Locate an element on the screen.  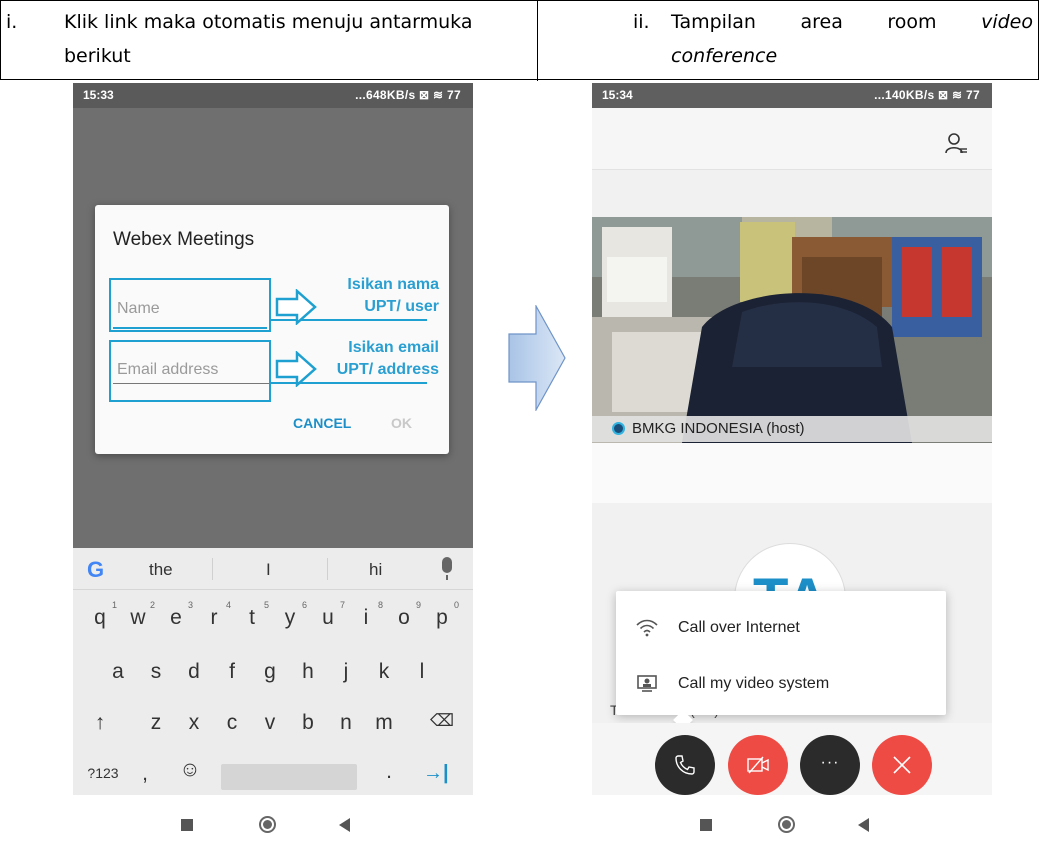
more-icon: ··· is located at coordinates (830, 762).